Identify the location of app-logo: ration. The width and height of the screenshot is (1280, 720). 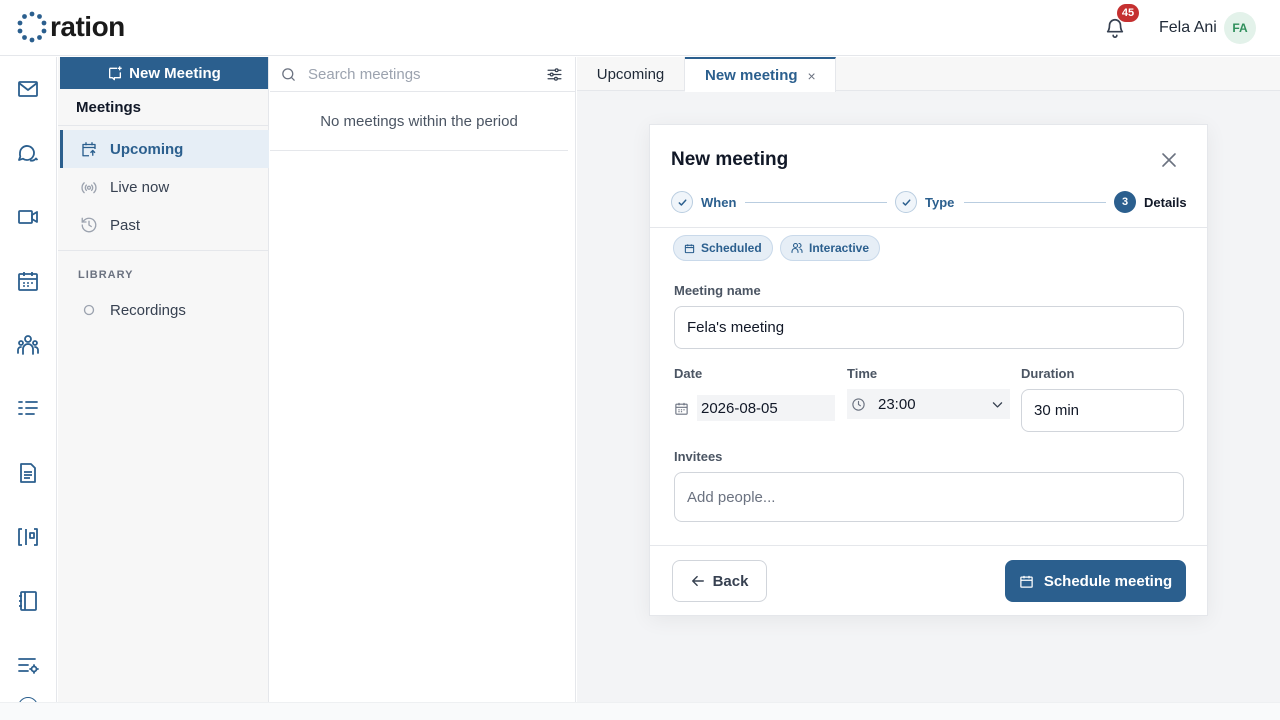
(70, 27).